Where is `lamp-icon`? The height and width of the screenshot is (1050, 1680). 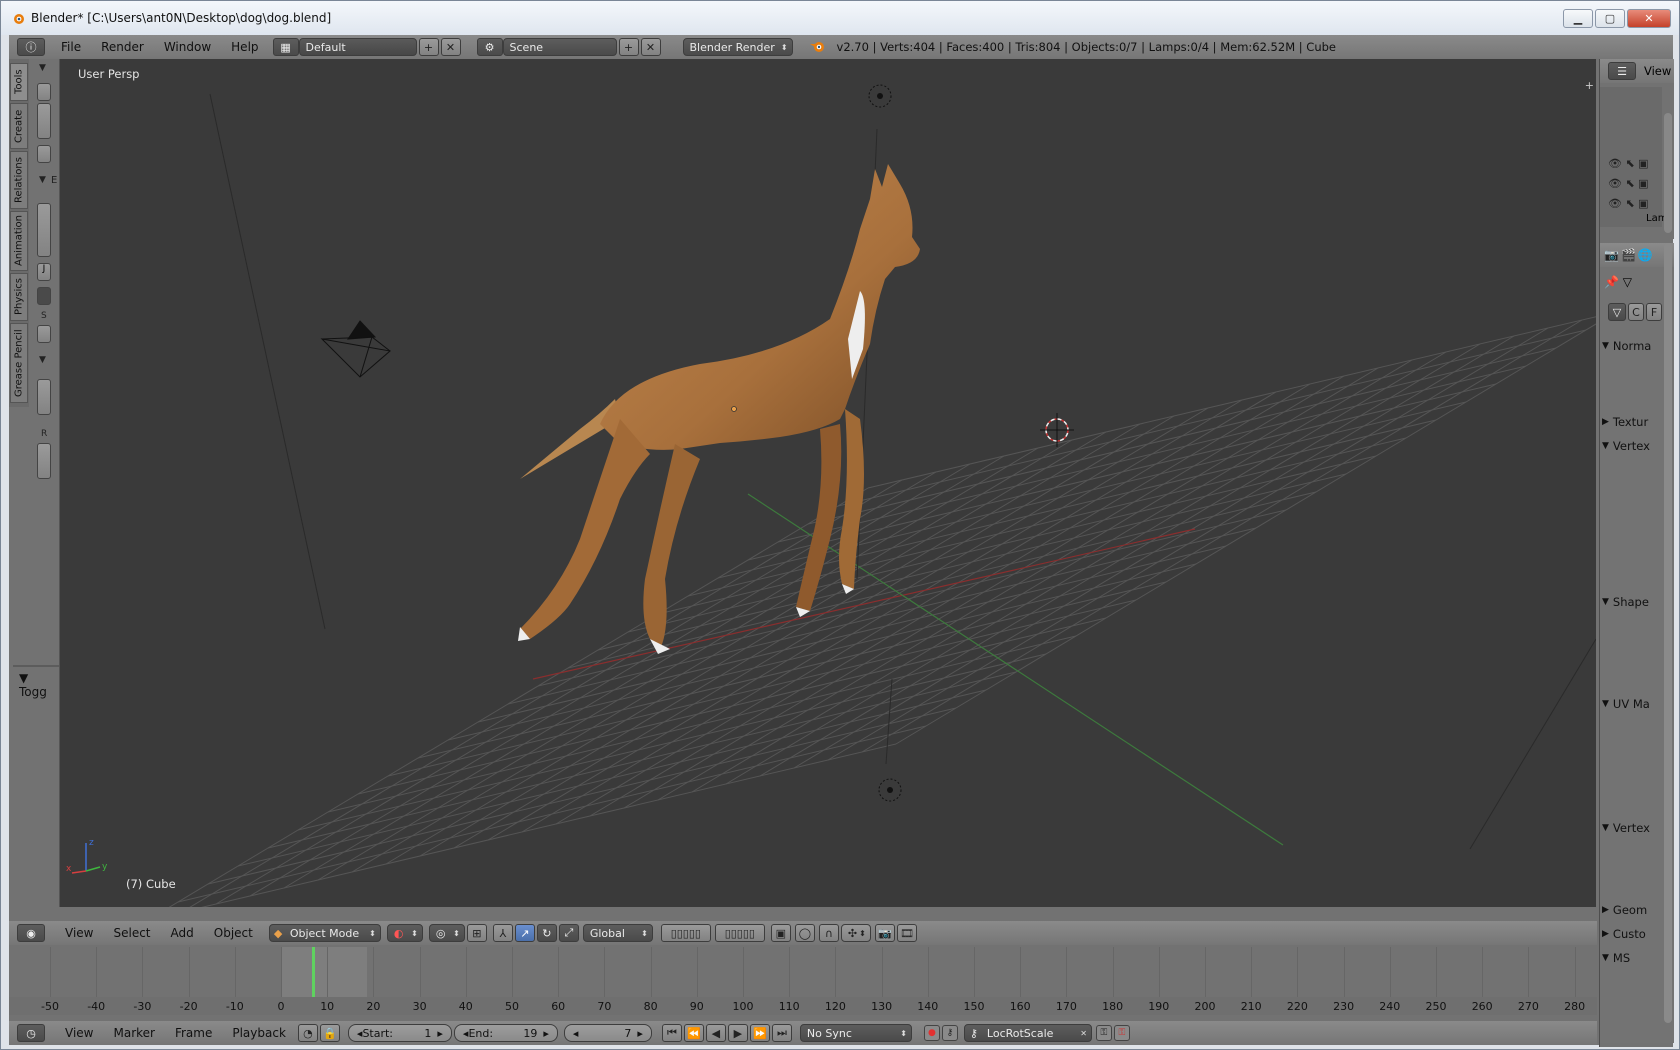 lamp-icon is located at coordinates (880, 96).